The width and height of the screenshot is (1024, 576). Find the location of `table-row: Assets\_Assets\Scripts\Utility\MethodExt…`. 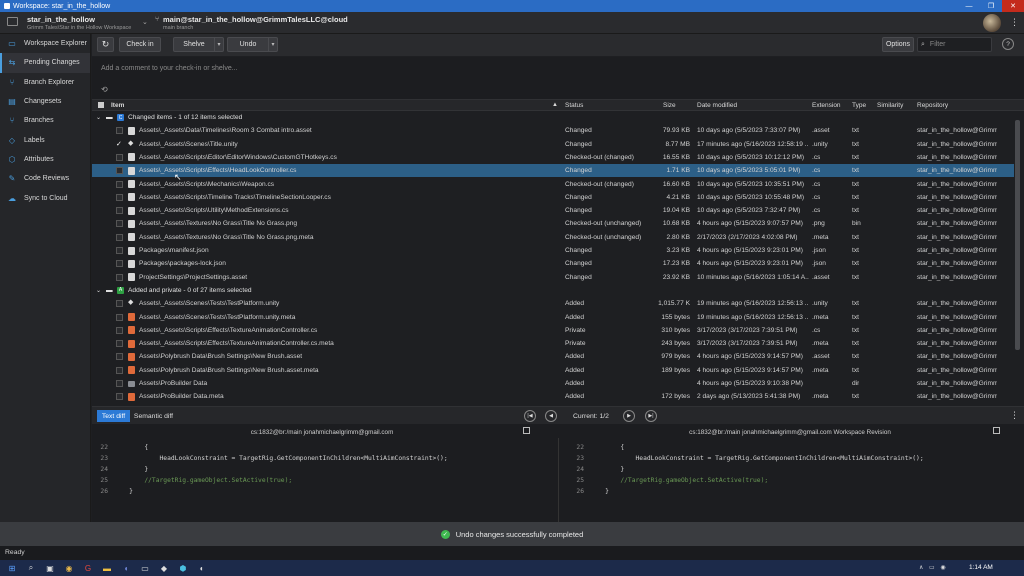

table-row: Assets\_Assets\Scripts\Utility\MethodExt… is located at coordinates (553, 210).